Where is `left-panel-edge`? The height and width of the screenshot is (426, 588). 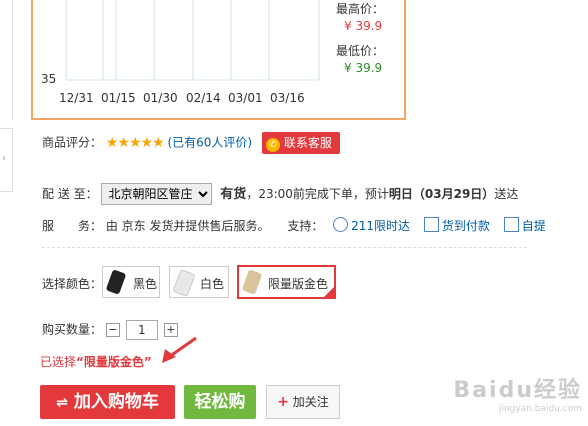 left-panel-edge is located at coordinates (6, 60).